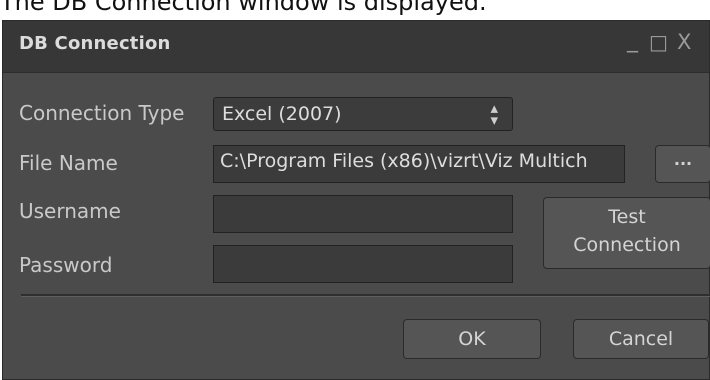 Image resolution: width=710 pixels, height=380 pixels. What do you see at coordinates (70, 211) in the screenshot?
I see `username-label: Username` at bounding box center [70, 211].